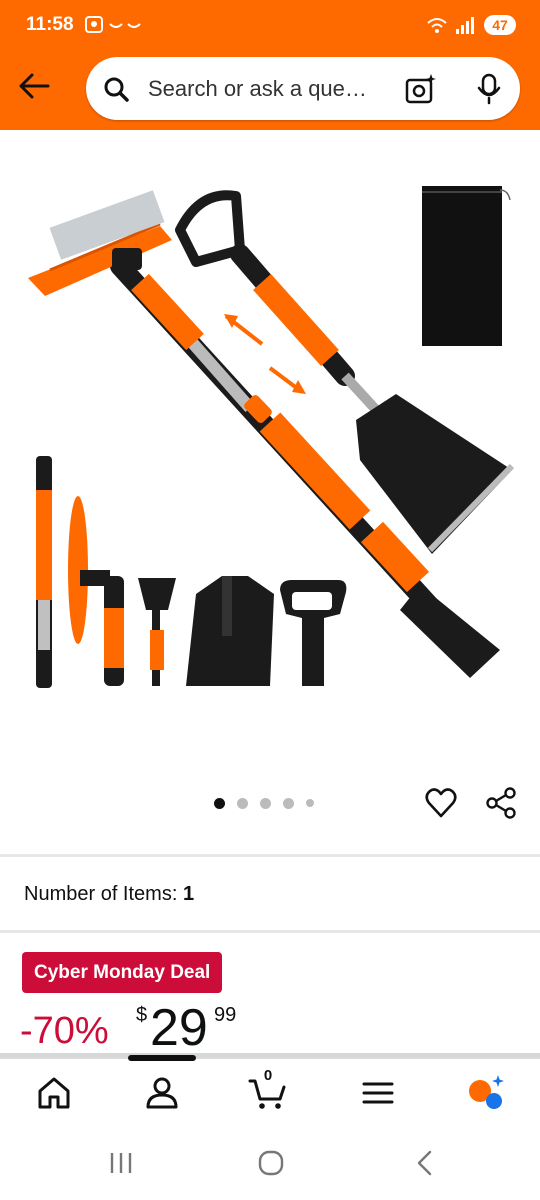 The width and height of the screenshot is (540, 1200). Describe the element at coordinates (121, 1163) in the screenshot. I see `recent-apps-icon` at that location.